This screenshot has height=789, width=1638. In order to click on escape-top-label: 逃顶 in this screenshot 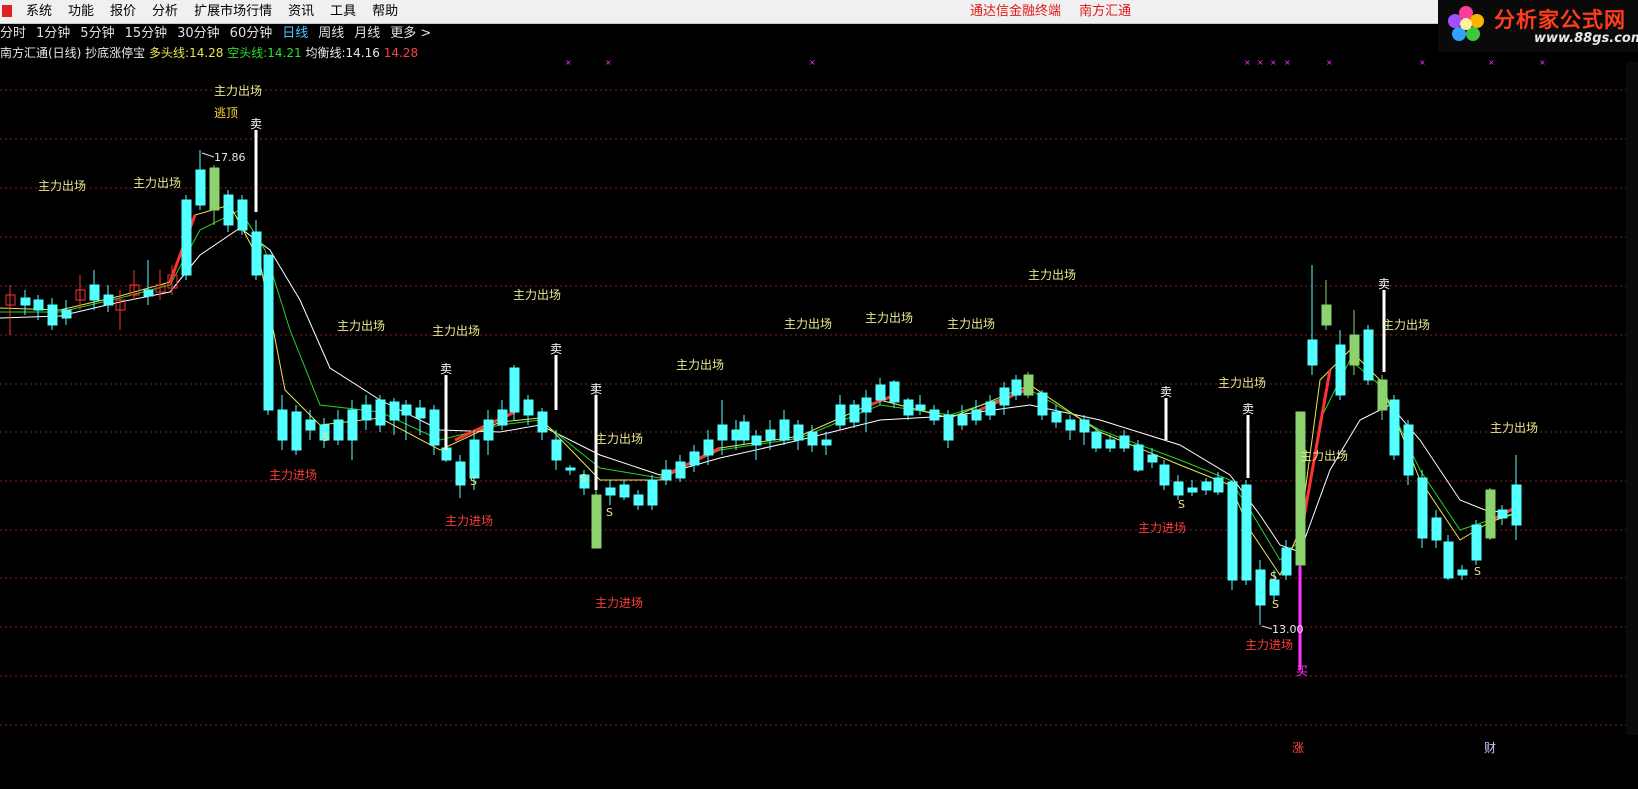, I will do `click(226, 113)`.